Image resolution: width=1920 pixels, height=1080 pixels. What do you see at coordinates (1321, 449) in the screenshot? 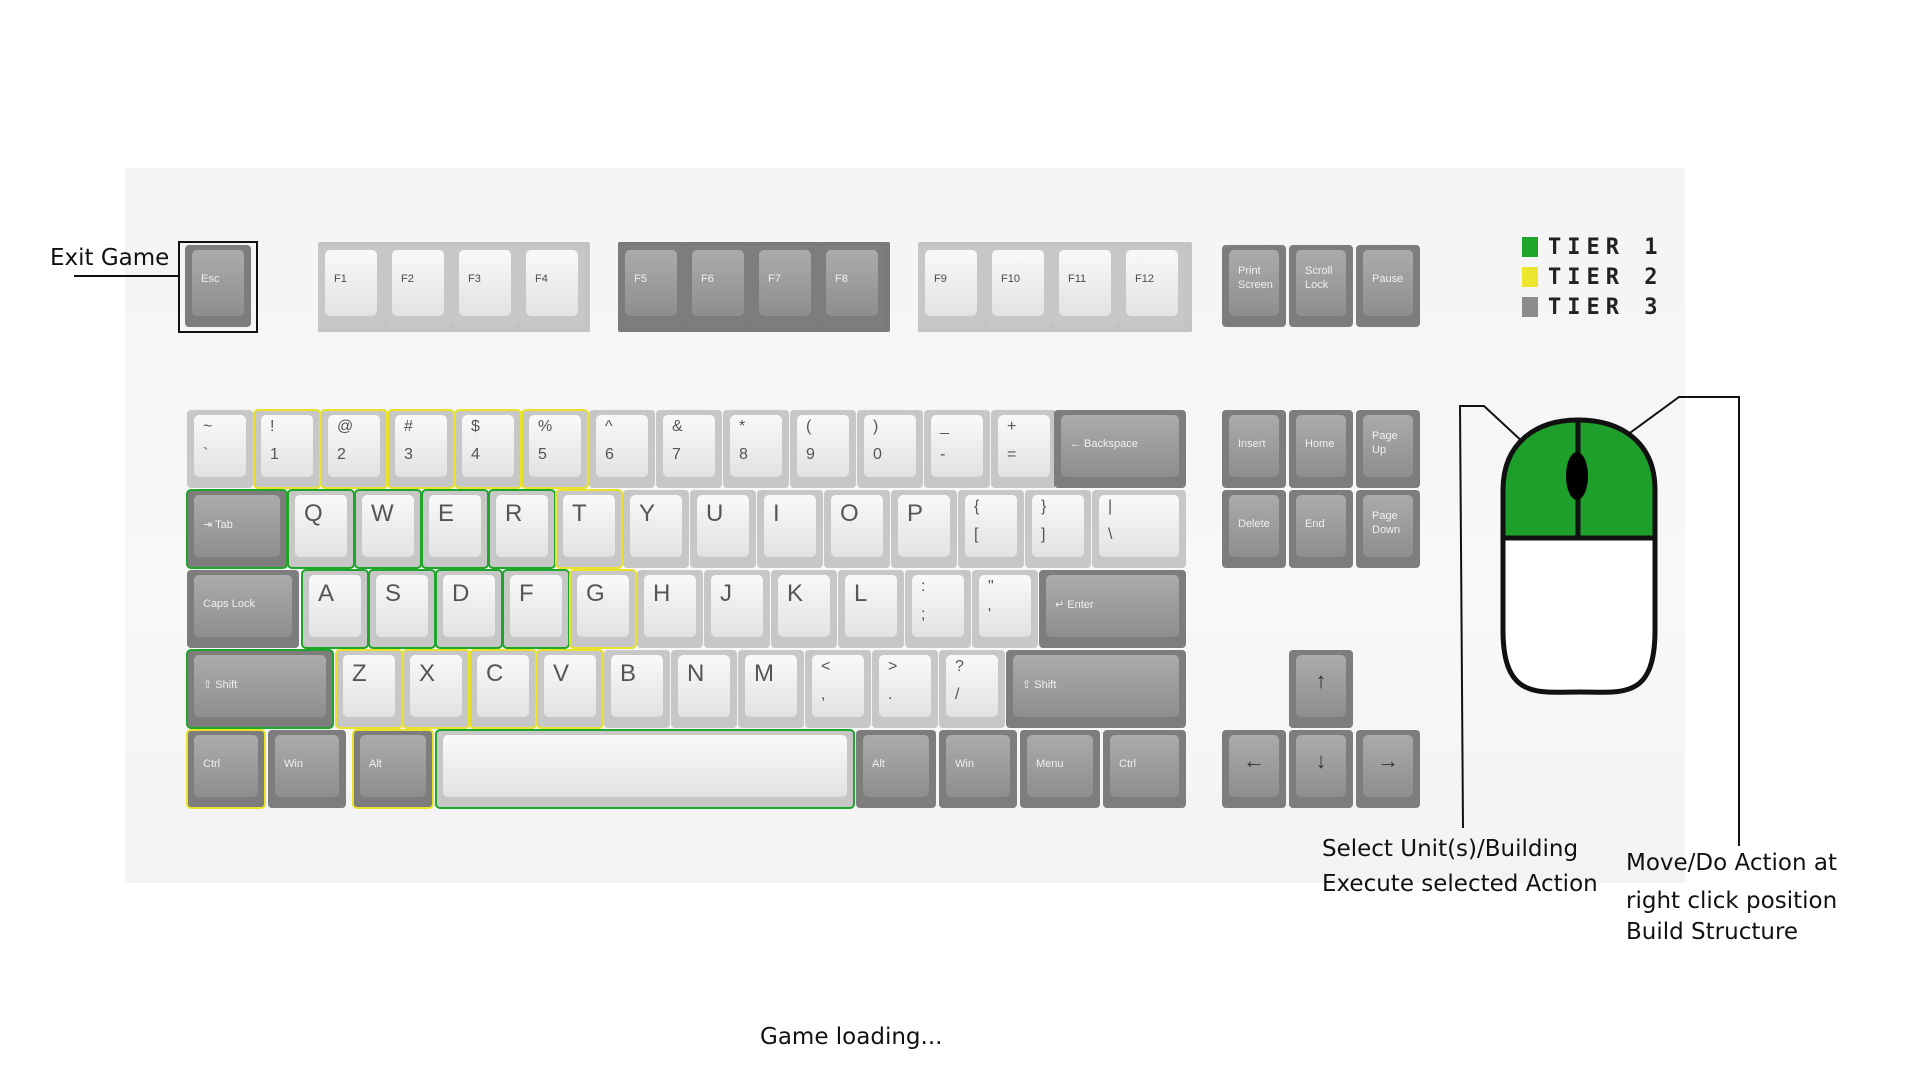
I see `key-home: Home` at bounding box center [1321, 449].